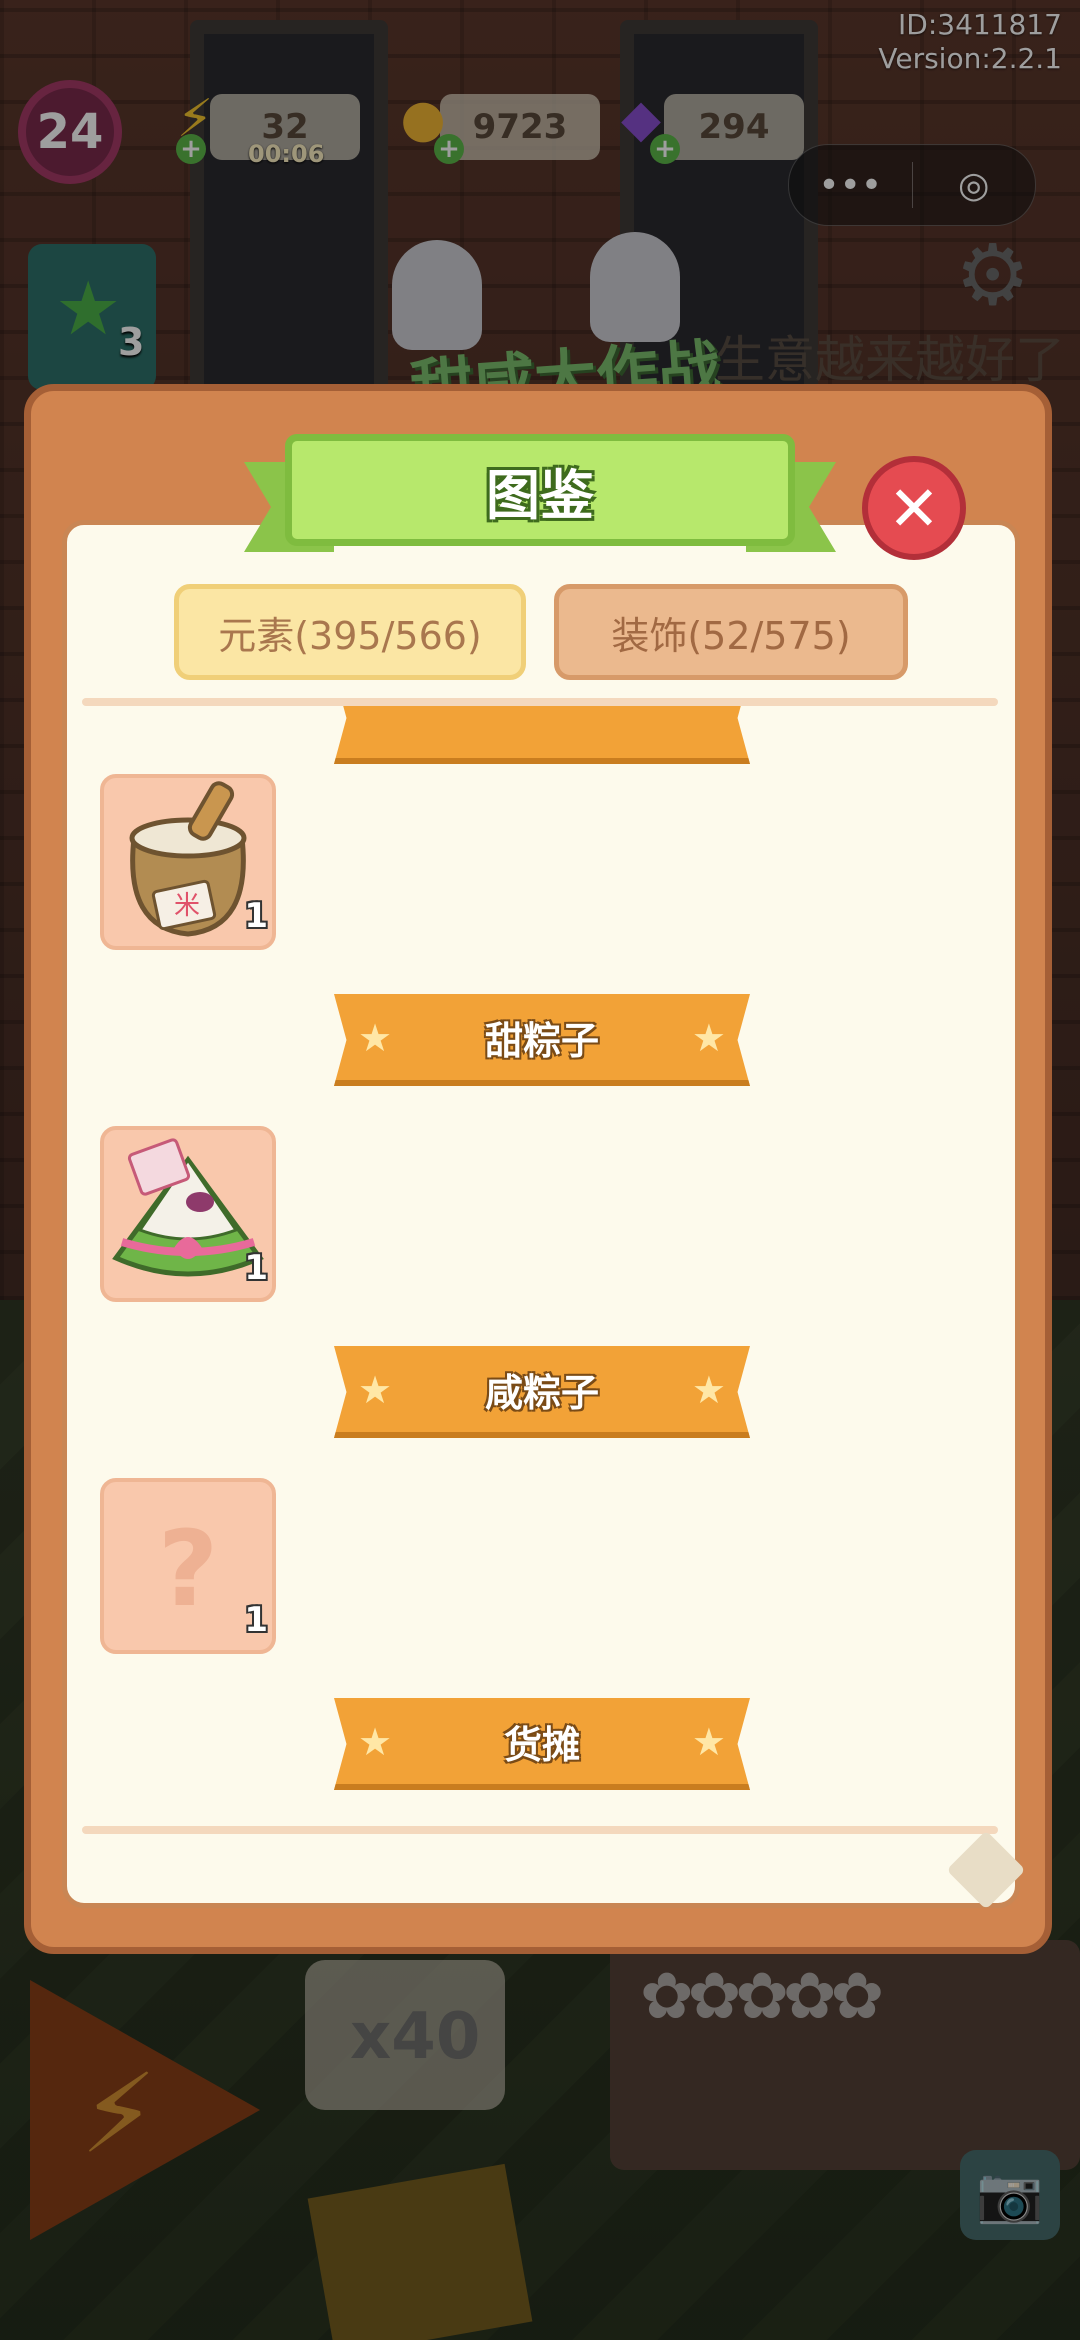  Describe the element at coordinates (542, 1392) in the screenshot. I see `entry-ribbon-salty-zongzi: ★ 咸粽子 ★` at that location.